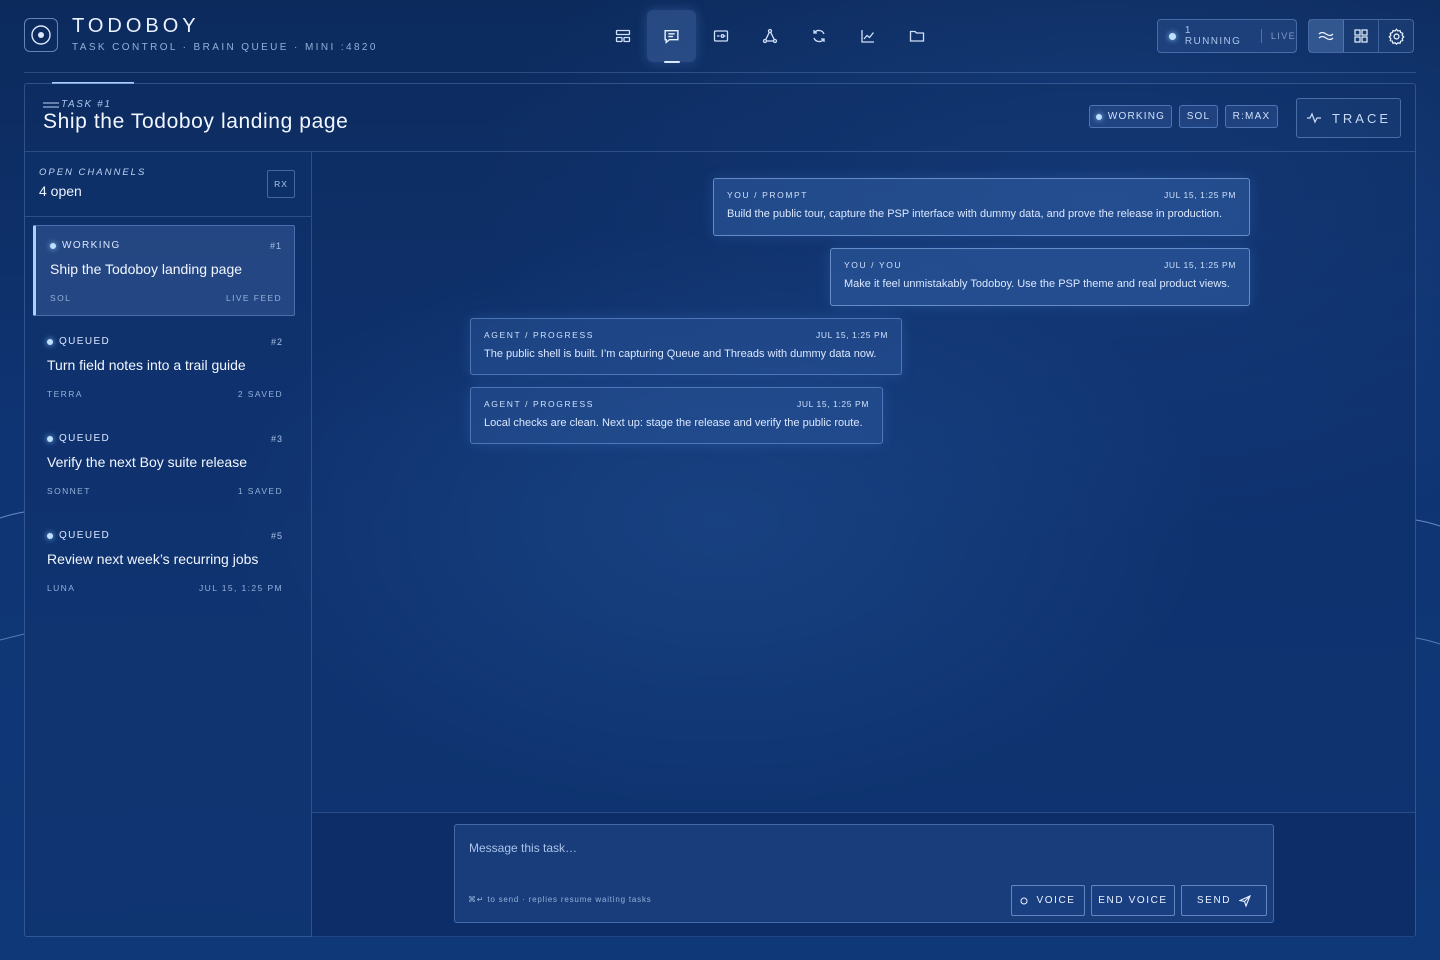 The image size is (1440, 960). Describe the element at coordinates (1172, 36) in the screenshot. I see `running-status-dot` at that location.